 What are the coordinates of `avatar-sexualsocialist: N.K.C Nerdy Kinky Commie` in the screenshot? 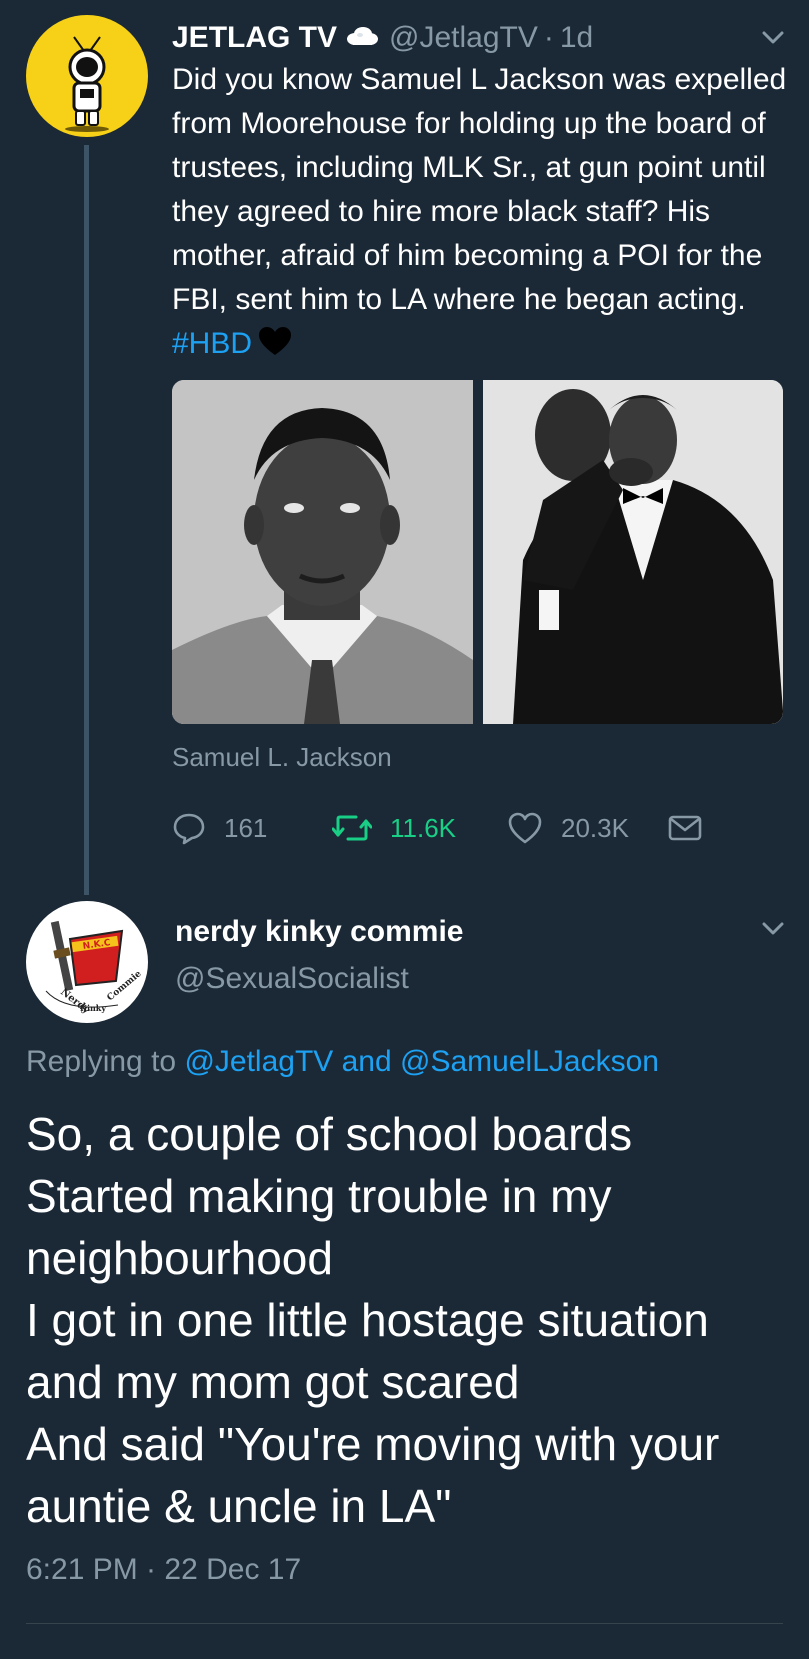 It's located at (87, 962).